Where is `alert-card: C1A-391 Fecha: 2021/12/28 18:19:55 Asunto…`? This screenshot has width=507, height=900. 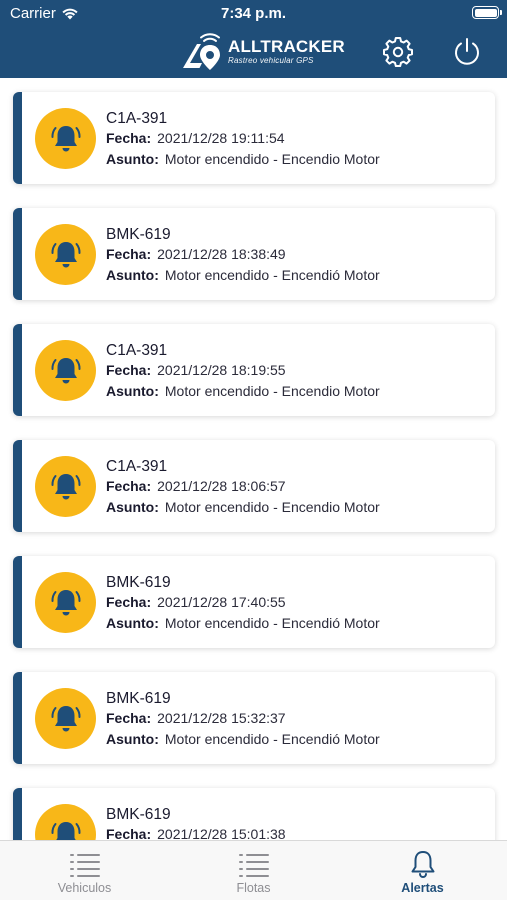 alert-card: C1A-391 Fecha: 2021/12/28 18:19:55 Asunto… is located at coordinates (254, 370).